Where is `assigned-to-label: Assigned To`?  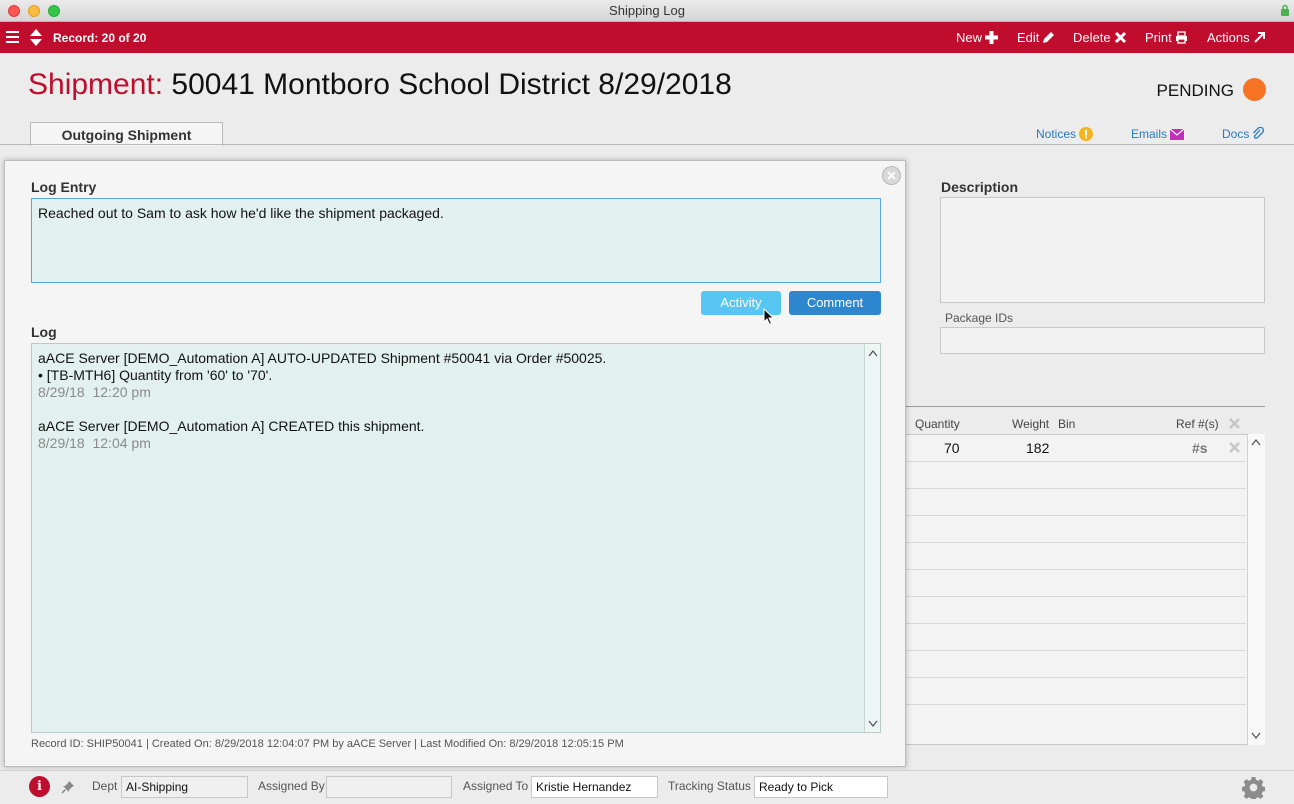
assigned-to-label: Assigned To is located at coordinates (496, 786).